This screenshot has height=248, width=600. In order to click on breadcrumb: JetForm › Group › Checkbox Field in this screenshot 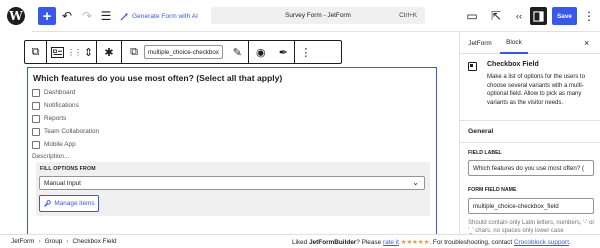, I will do `click(64, 241)`.